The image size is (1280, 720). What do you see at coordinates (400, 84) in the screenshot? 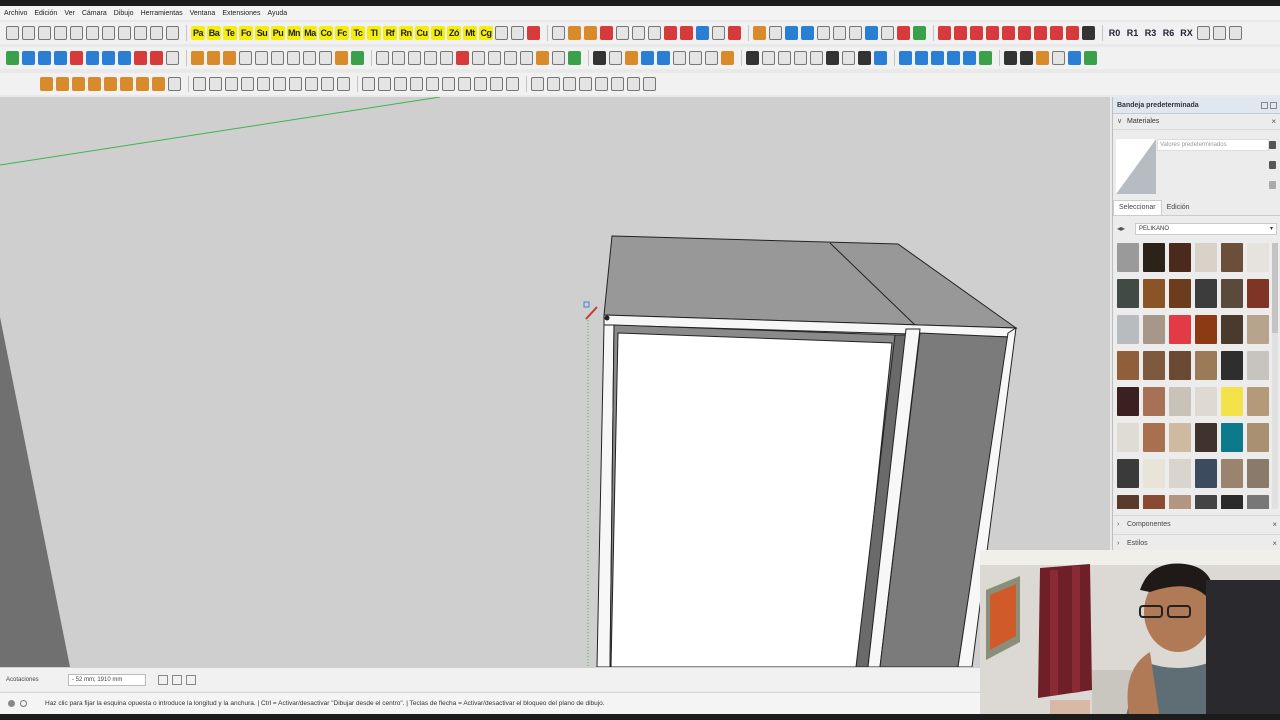
I see `zoom-icon` at bounding box center [400, 84].